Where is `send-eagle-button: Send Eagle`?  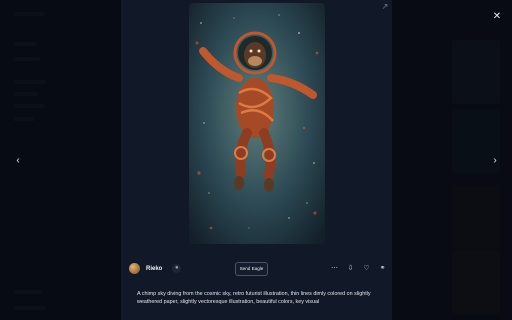 send-eagle-button: Send Eagle is located at coordinates (251, 269).